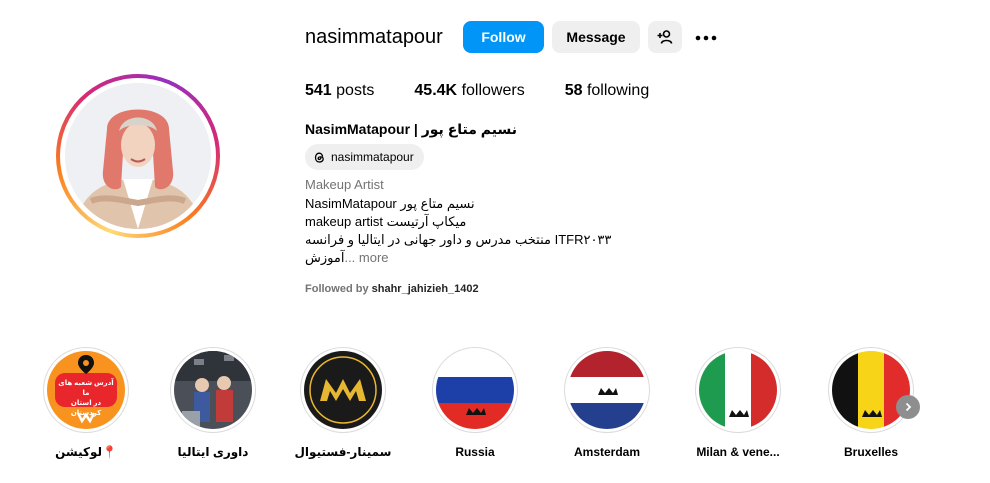 This screenshot has height=483, width=990. What do you see at coordinates (86, 452) in the screenshot?
I see `highlight-label: لوکیشن📍` at bounding box center [86, 452].